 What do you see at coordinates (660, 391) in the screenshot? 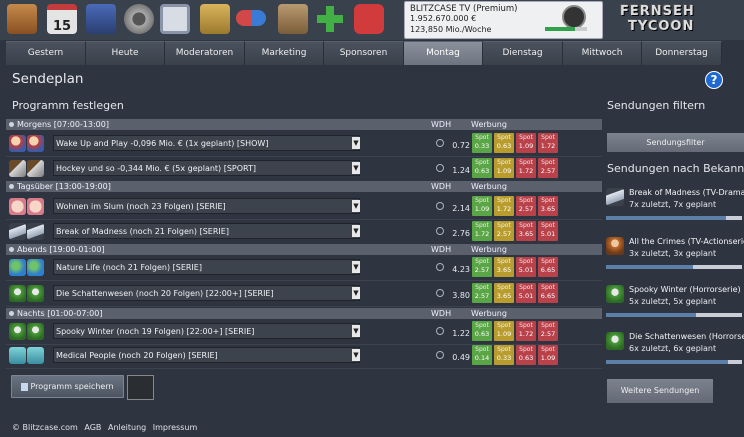
I see `more-shows-button: Weitere Sendungen` at bounding box center [660, 391].